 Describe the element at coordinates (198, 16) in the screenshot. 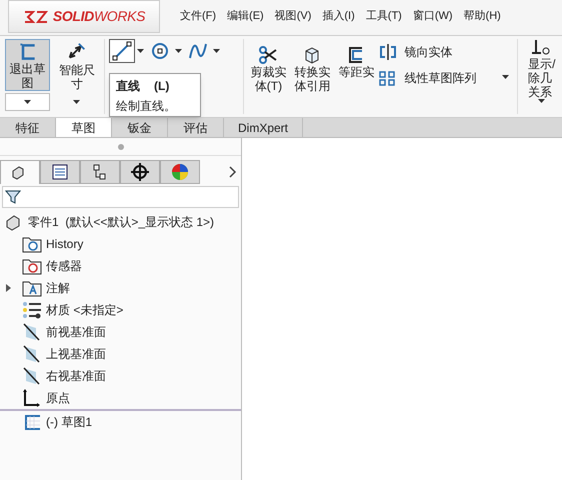

I see `menu-item: 文件(F)` at that location.